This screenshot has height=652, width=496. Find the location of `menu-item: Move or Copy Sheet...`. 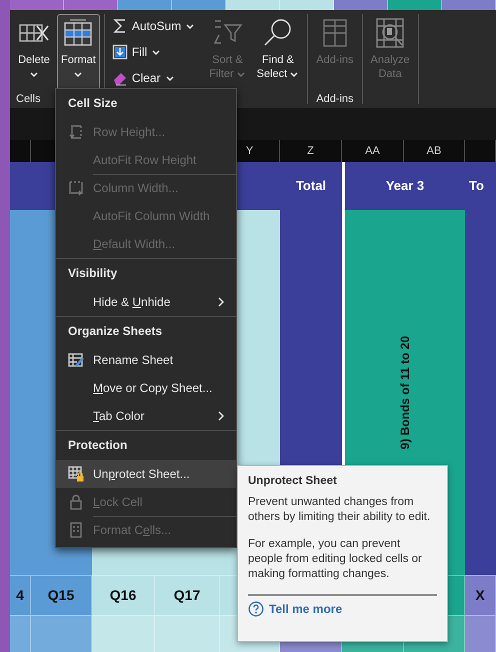

menu-item: Move or Copy Sheet... is located at coordinates (146, 388).